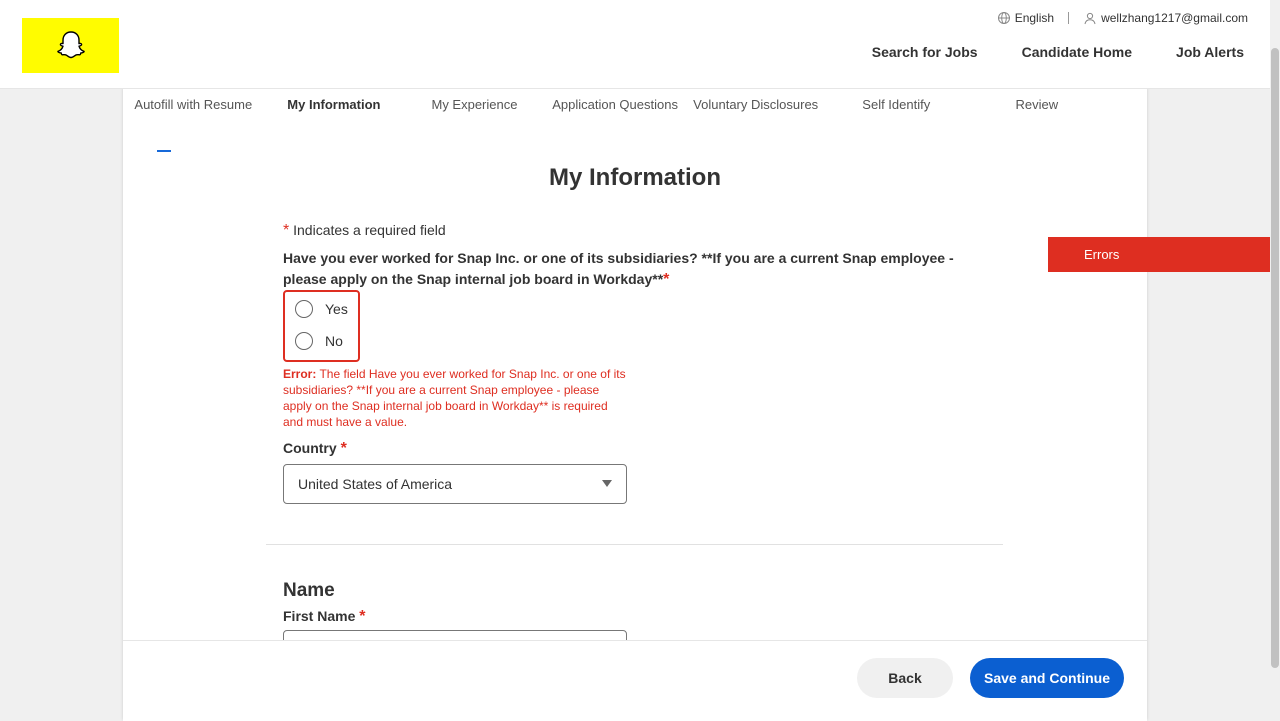 This screenshot has width=1280, height=721. What do you see at coordinates (309, 590) in the screenshot?
I see `name-section-title: Name` at bounding box center [309, 590].